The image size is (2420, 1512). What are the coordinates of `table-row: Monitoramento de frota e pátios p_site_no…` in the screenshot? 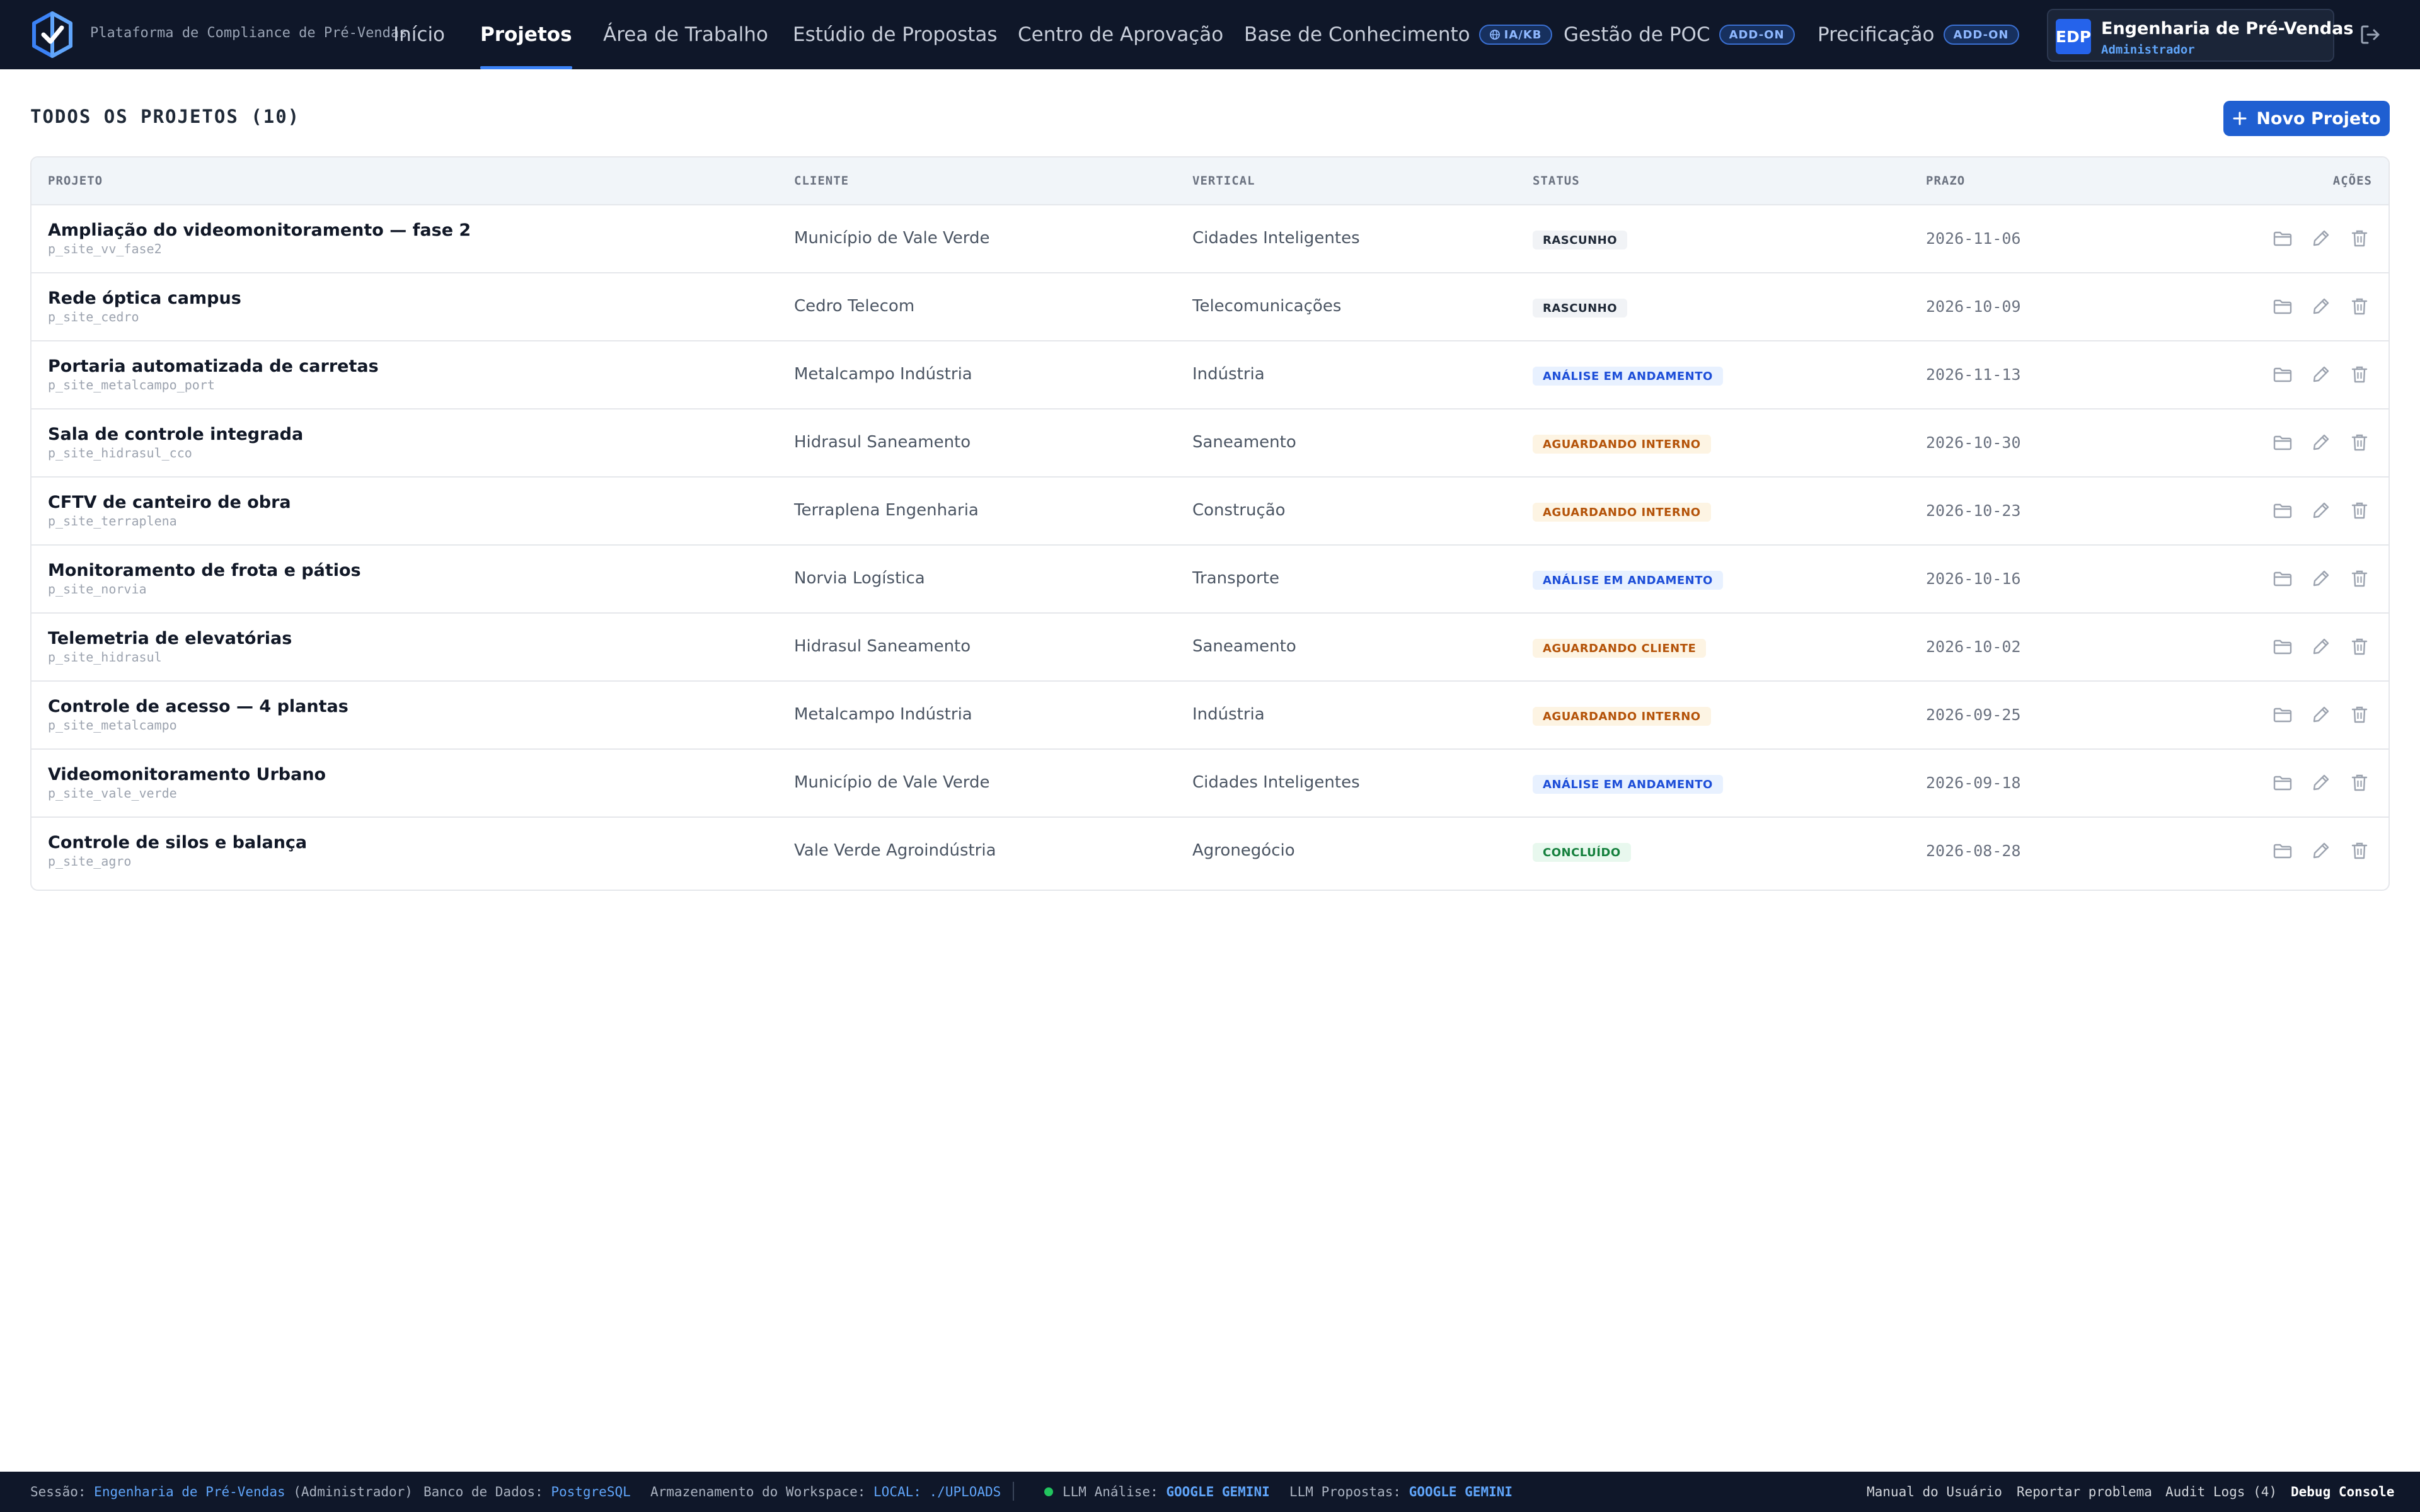 It's located at (1210, 580).